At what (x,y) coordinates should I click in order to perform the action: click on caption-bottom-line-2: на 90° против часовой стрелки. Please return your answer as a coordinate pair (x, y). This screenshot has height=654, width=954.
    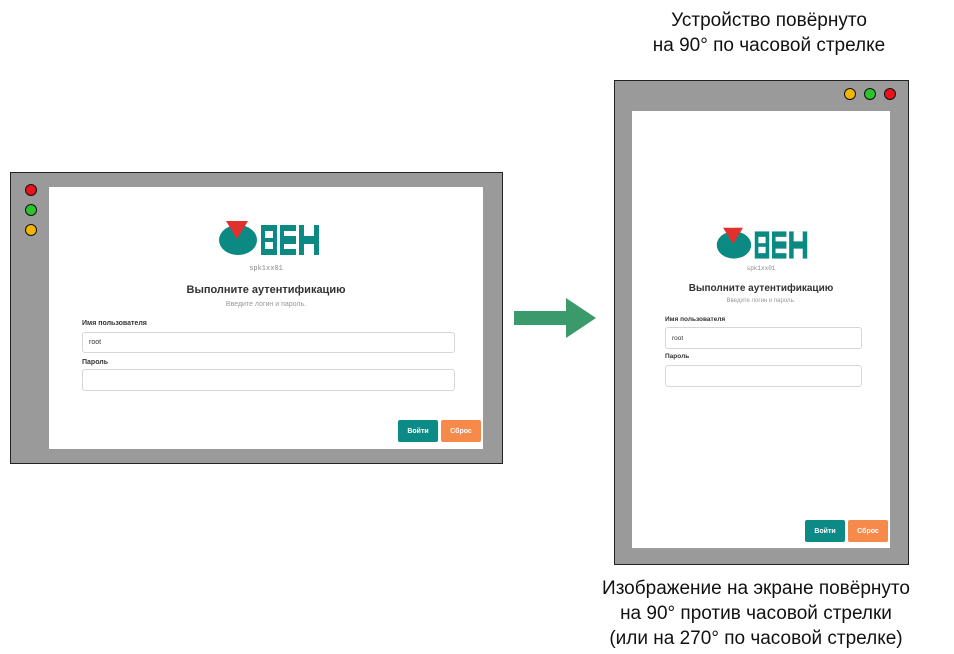
    Looking at the image, I should click on (756, 613).